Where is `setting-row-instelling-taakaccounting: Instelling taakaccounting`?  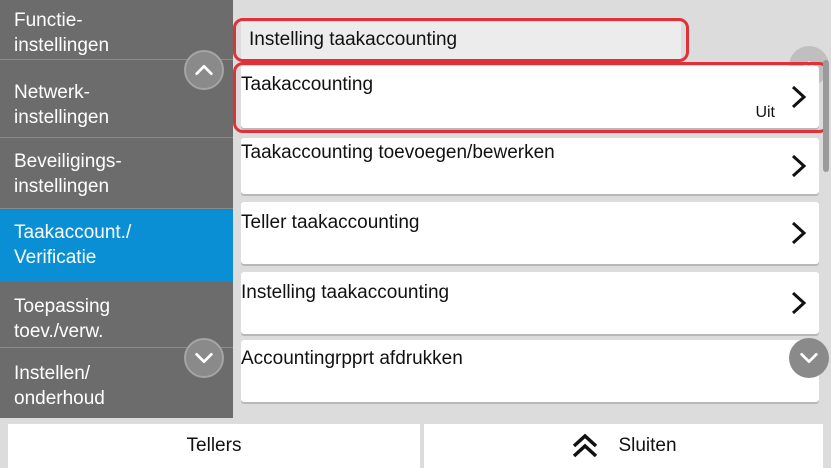
setting-row-instelling-taakaccounting: Instelling taakaccounting is located at coordinates (530, 303).